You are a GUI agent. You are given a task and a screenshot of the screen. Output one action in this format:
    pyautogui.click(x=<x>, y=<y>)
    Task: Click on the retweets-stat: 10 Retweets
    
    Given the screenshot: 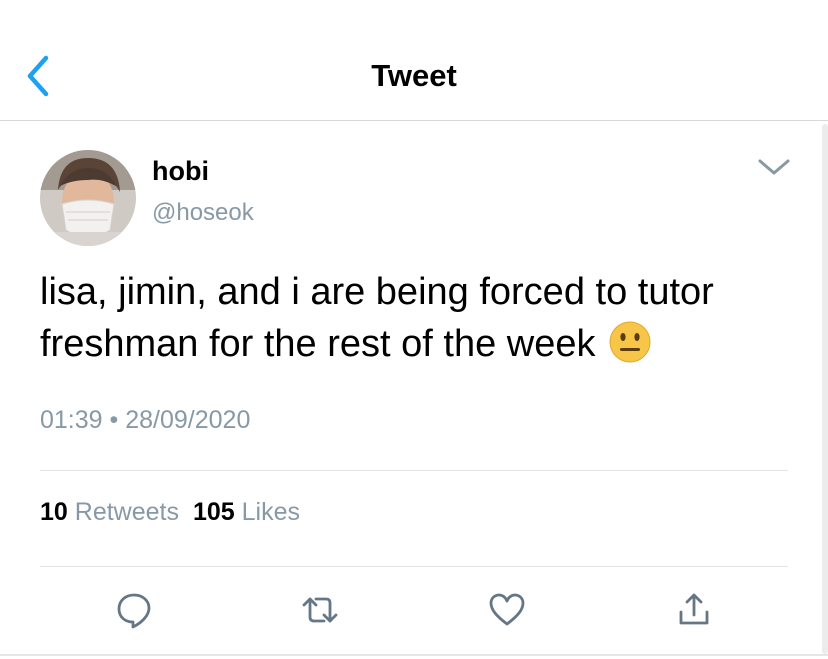 What is the action you would take?
    pyautogui.click(x=109, y=512)
    